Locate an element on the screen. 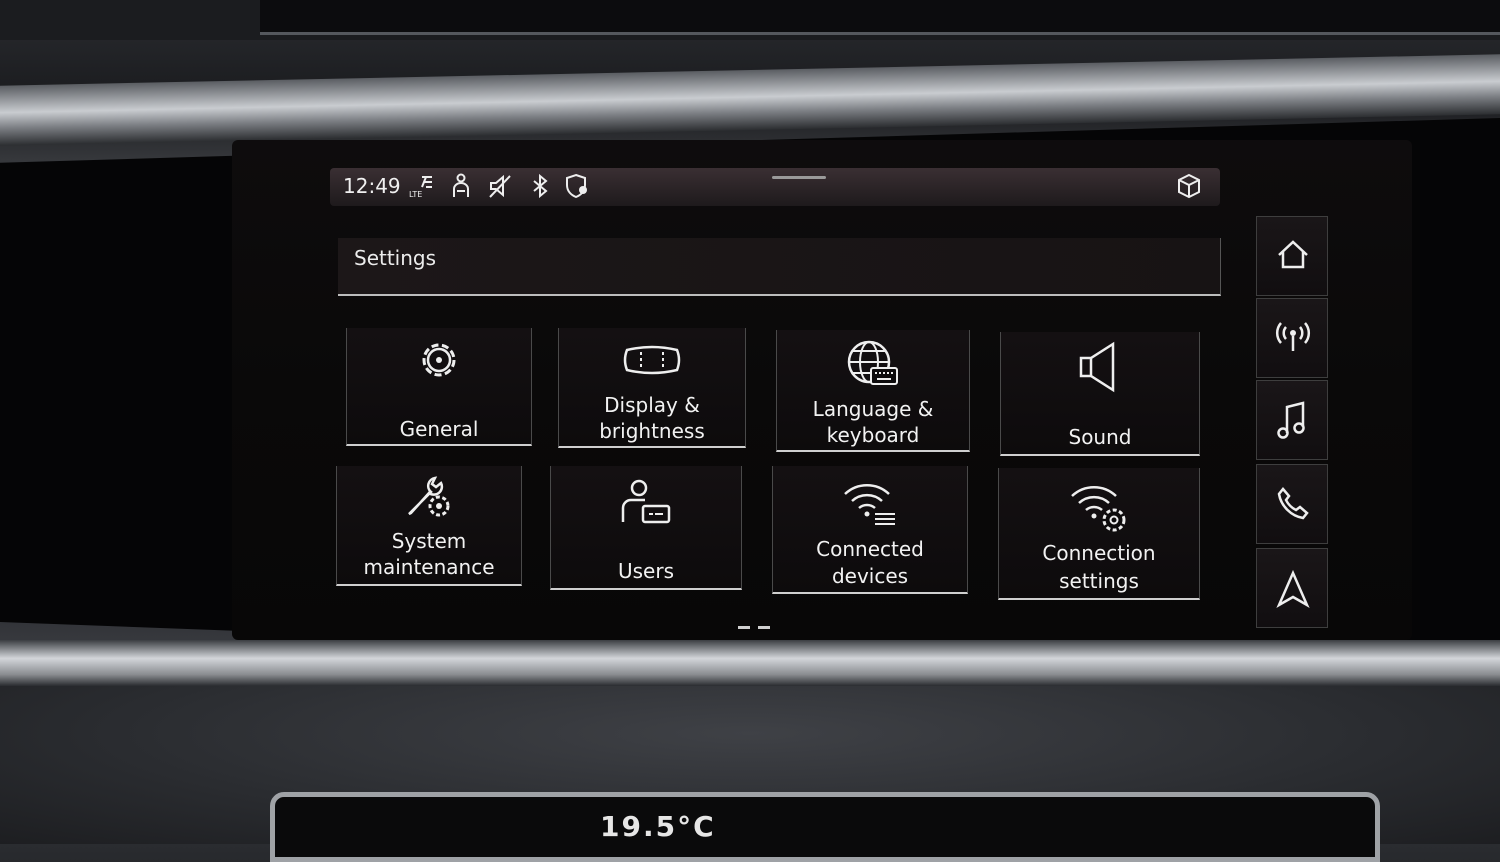  tile-users: Users is located at coordinates (646, 528).